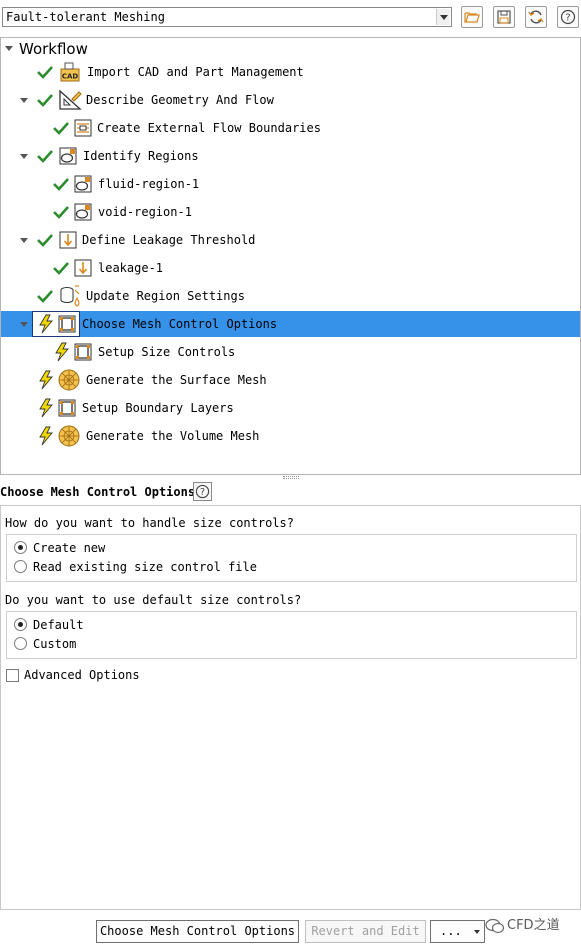 The height and width of the screenshot is (951, 581). I want to click on watermark-text: CFD之道, so click(533, 925).